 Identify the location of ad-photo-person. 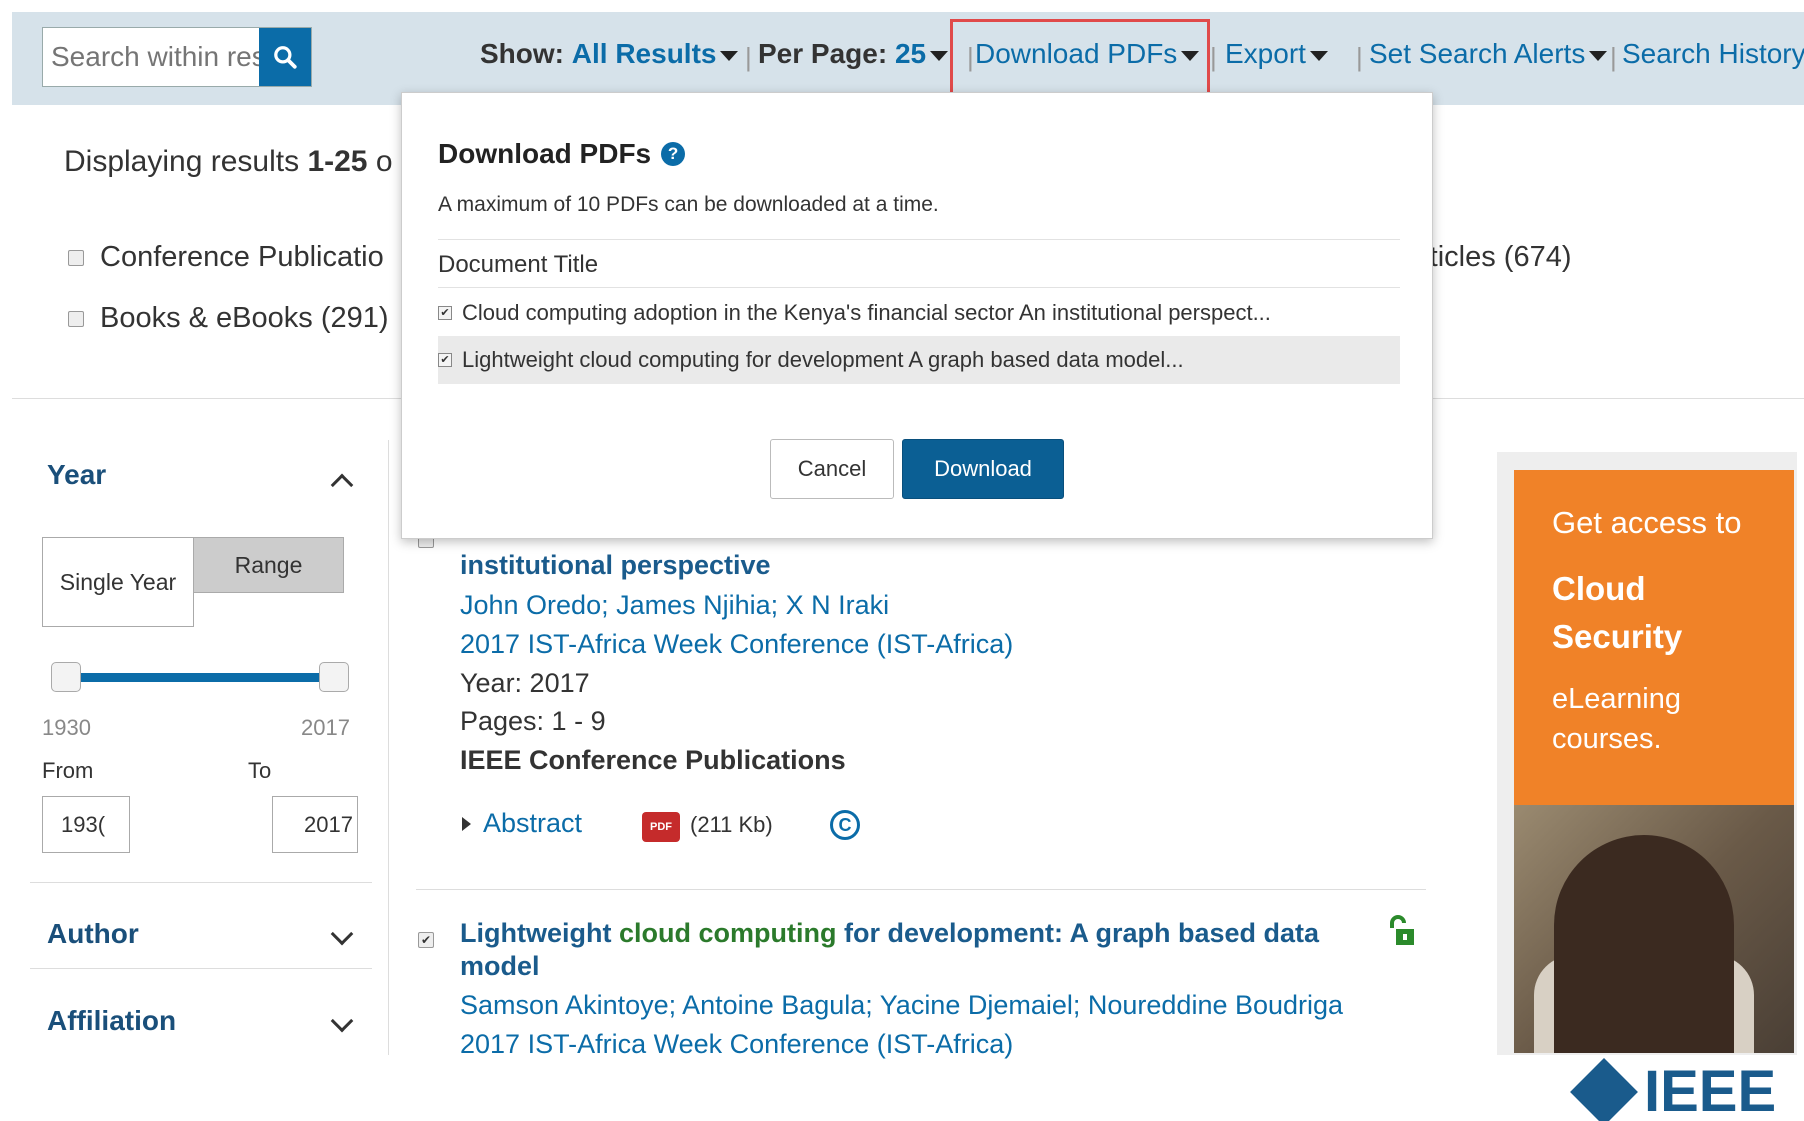
(1644, 944).